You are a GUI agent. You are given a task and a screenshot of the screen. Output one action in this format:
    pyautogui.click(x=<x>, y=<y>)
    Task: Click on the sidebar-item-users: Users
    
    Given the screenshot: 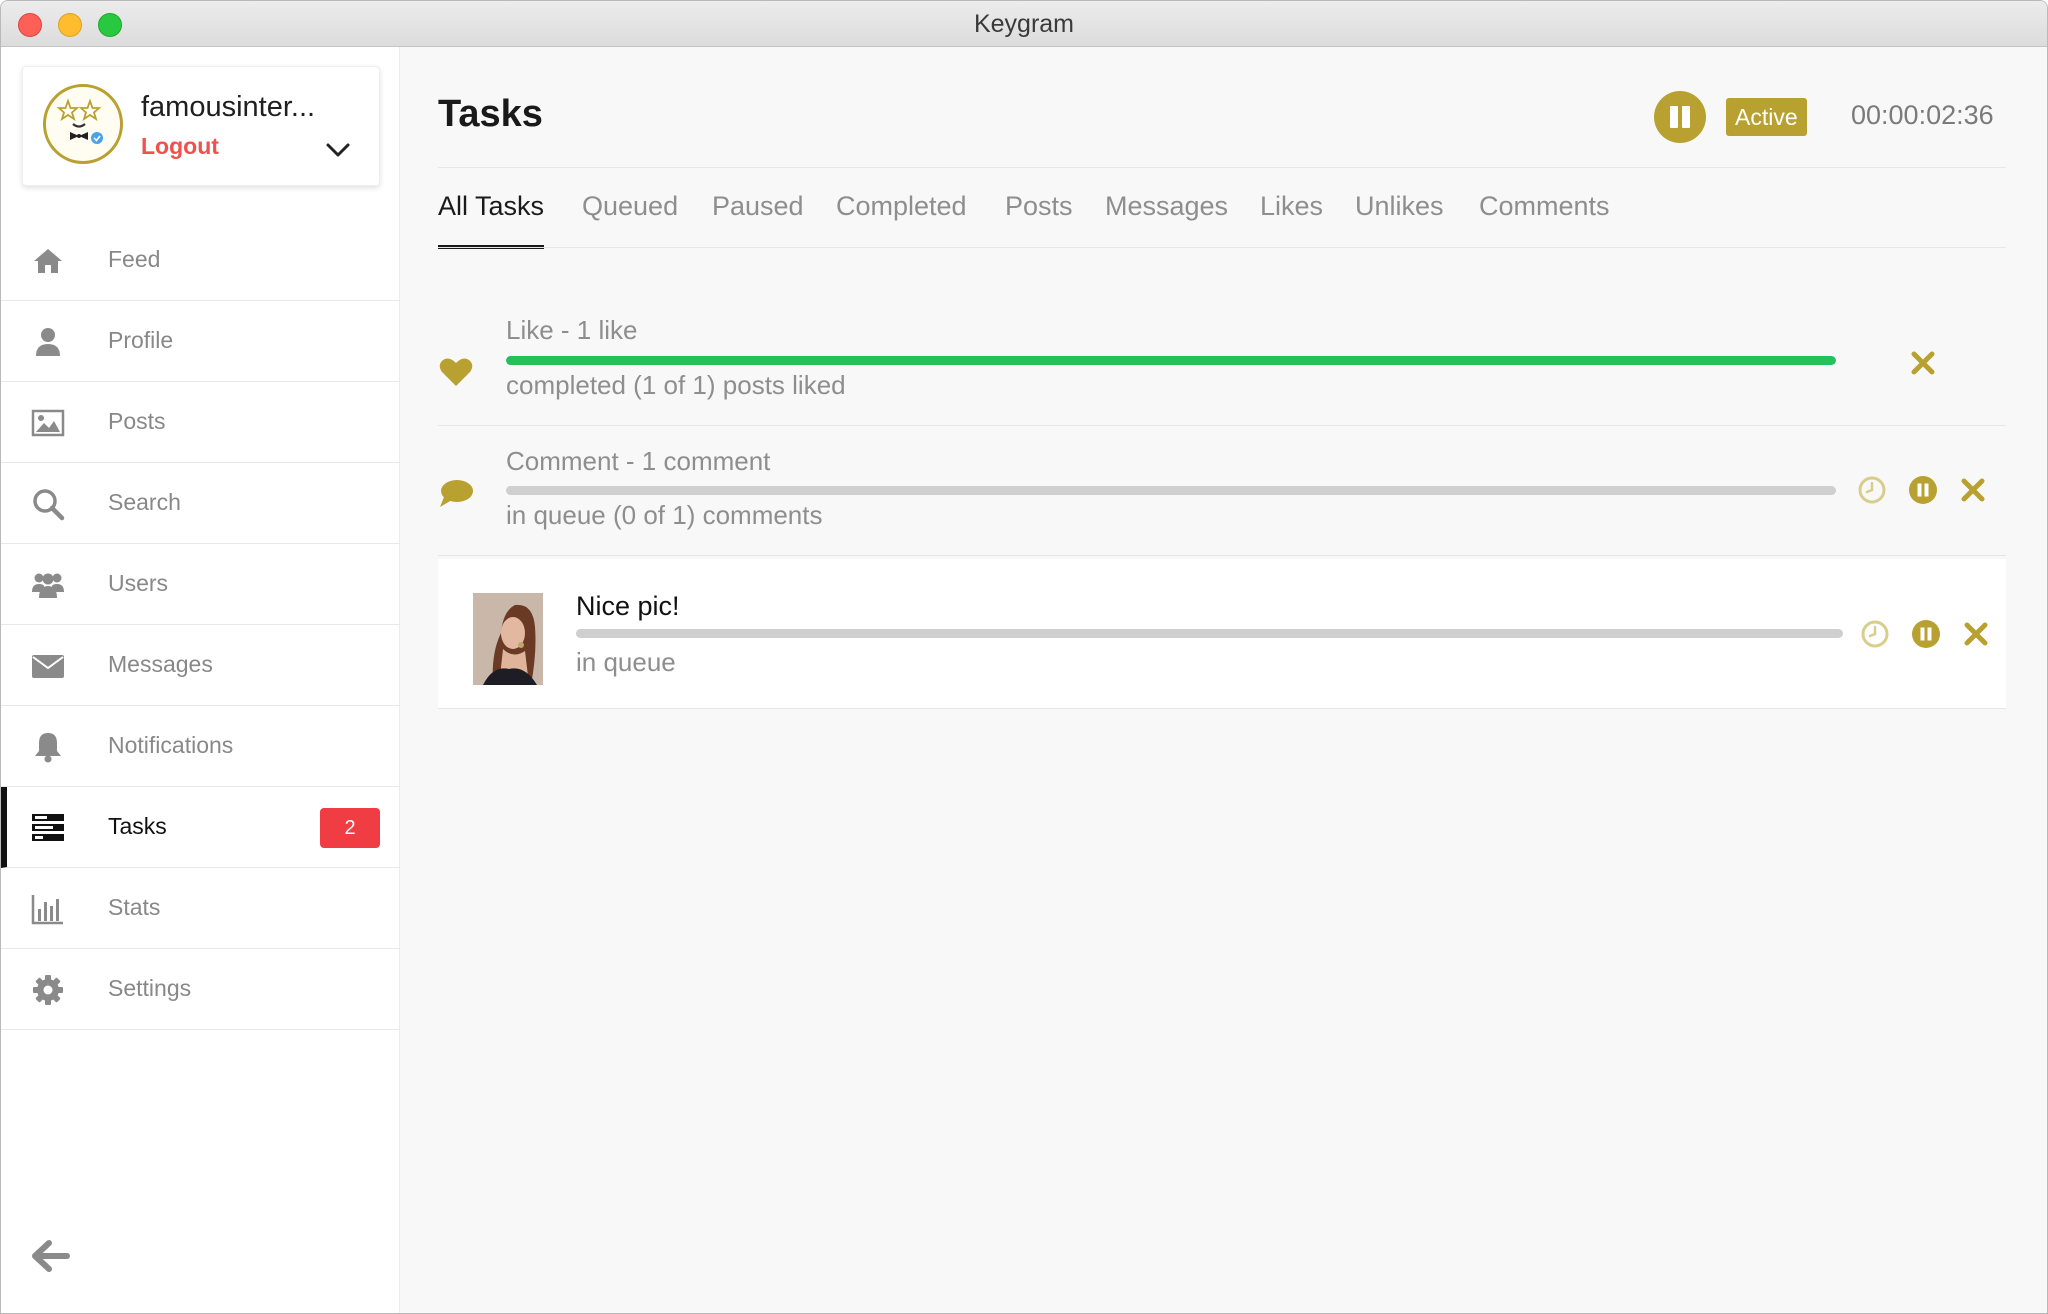 What is the action you would take?
    pyautogui.click(x=200, y=584)
    